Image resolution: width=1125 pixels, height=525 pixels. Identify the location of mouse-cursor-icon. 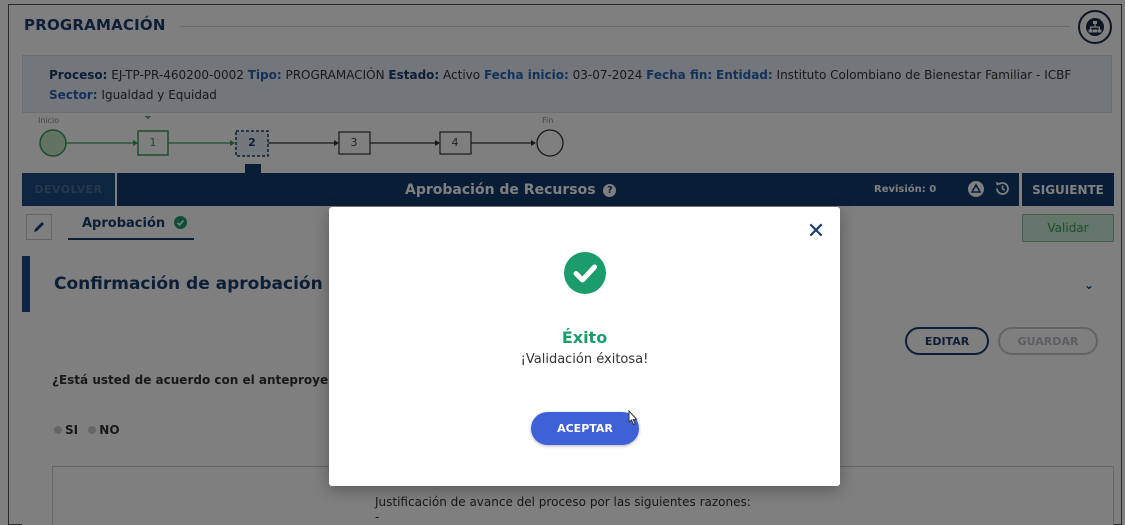
(633, 418).